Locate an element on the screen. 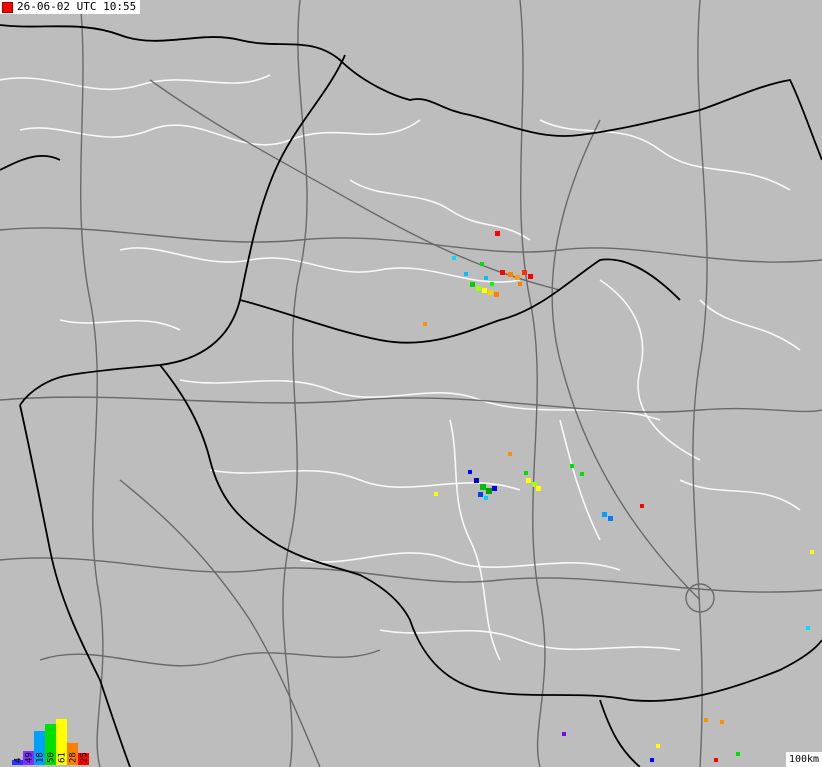 The height and width of the screenshot is (767, 822). legend-label: 18 is located at coordinates (41, 757).